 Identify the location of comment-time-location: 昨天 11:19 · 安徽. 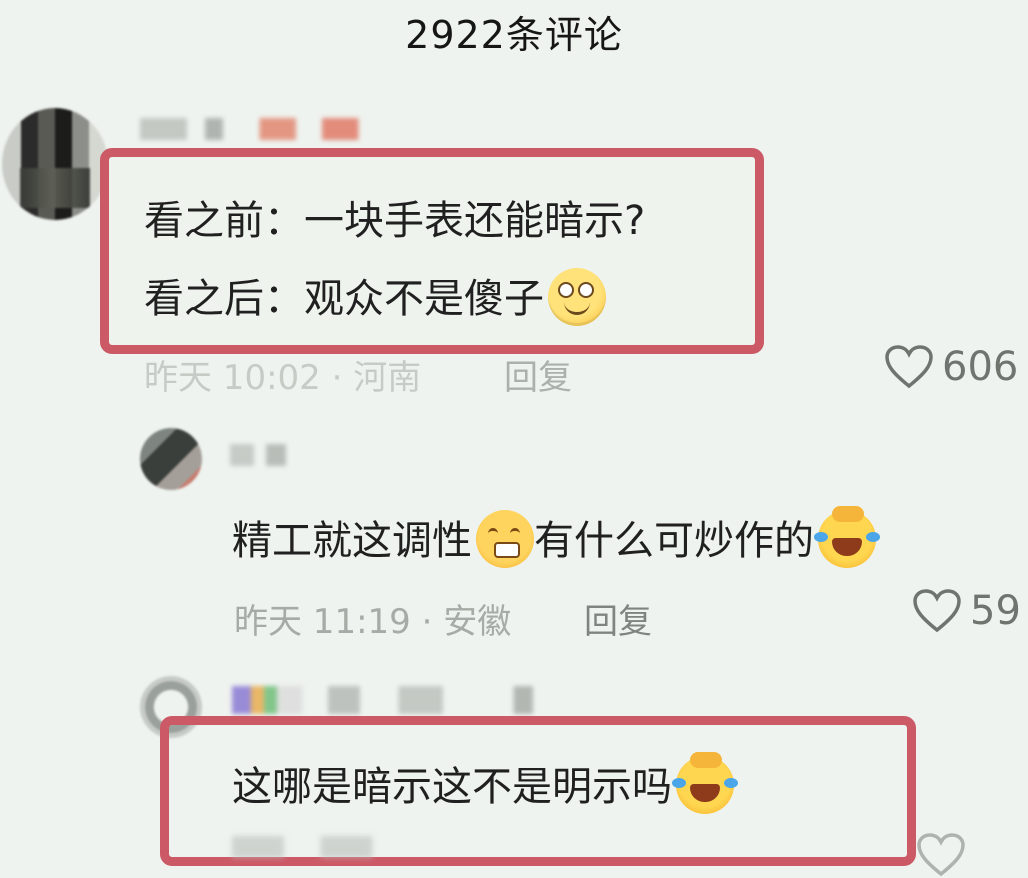
(373, 622).